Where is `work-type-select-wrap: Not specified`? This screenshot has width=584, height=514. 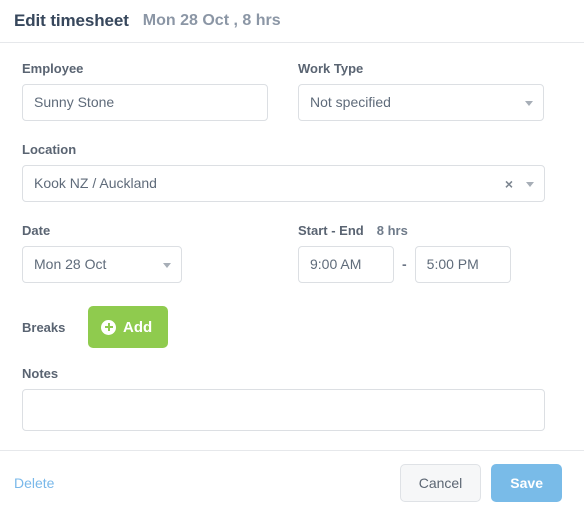
work-type-select-wrap: Not specified is located at coordinates (421, 102).